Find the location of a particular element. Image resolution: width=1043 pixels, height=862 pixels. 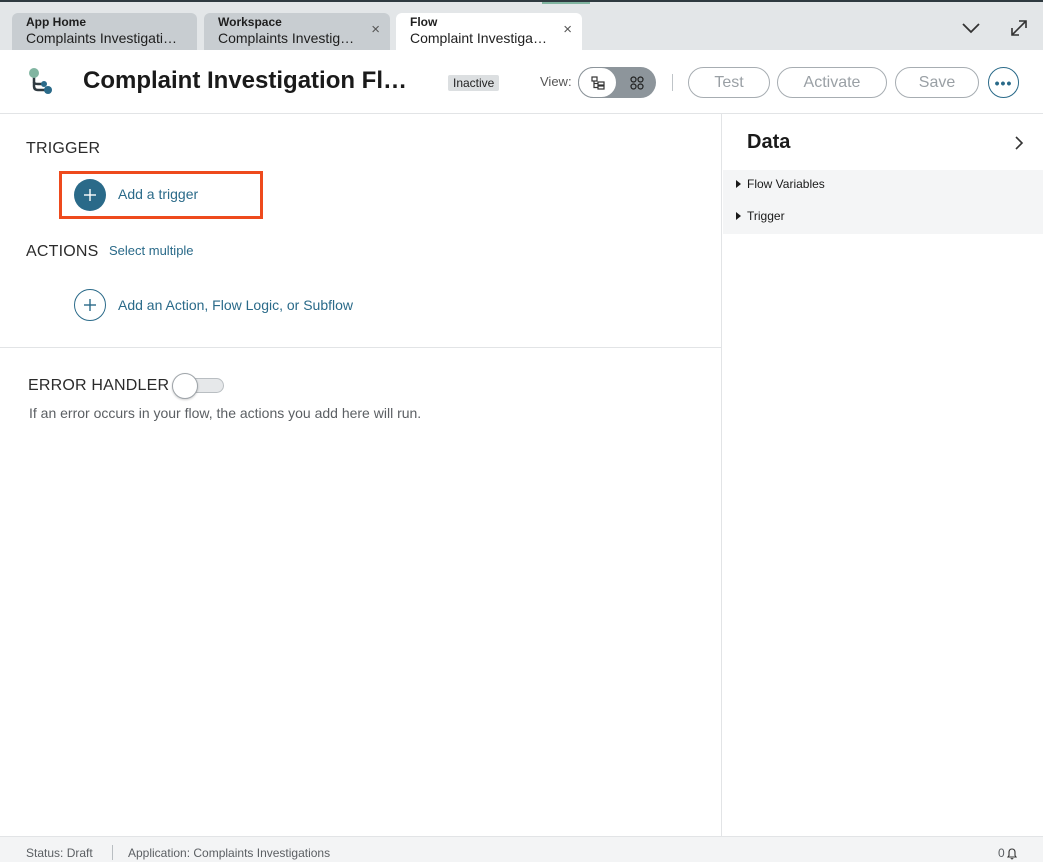

tree-view-icon is located at coordinates (597, 82).